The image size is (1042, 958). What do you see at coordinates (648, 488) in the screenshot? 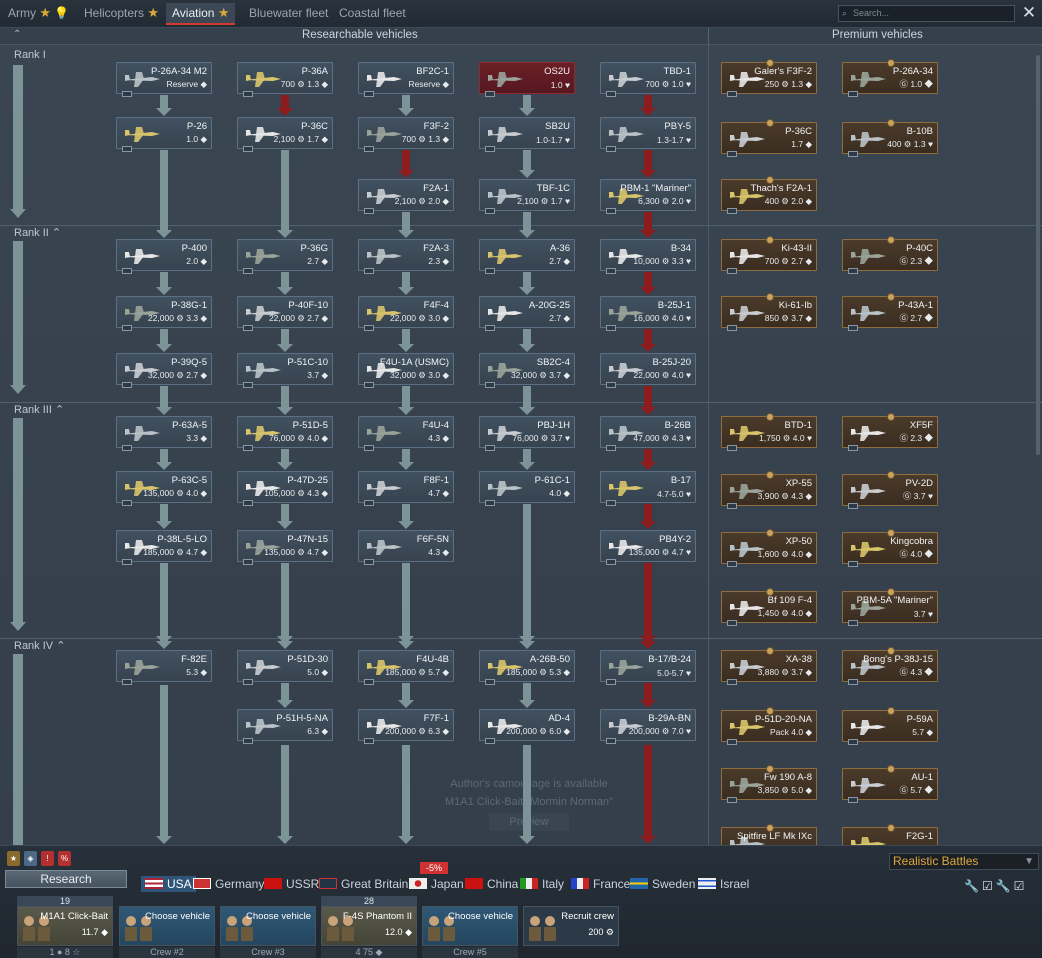
I see `vehicle-card-col5: B-17 4.7-5.0 ♥` at bounding box center [648, 488].